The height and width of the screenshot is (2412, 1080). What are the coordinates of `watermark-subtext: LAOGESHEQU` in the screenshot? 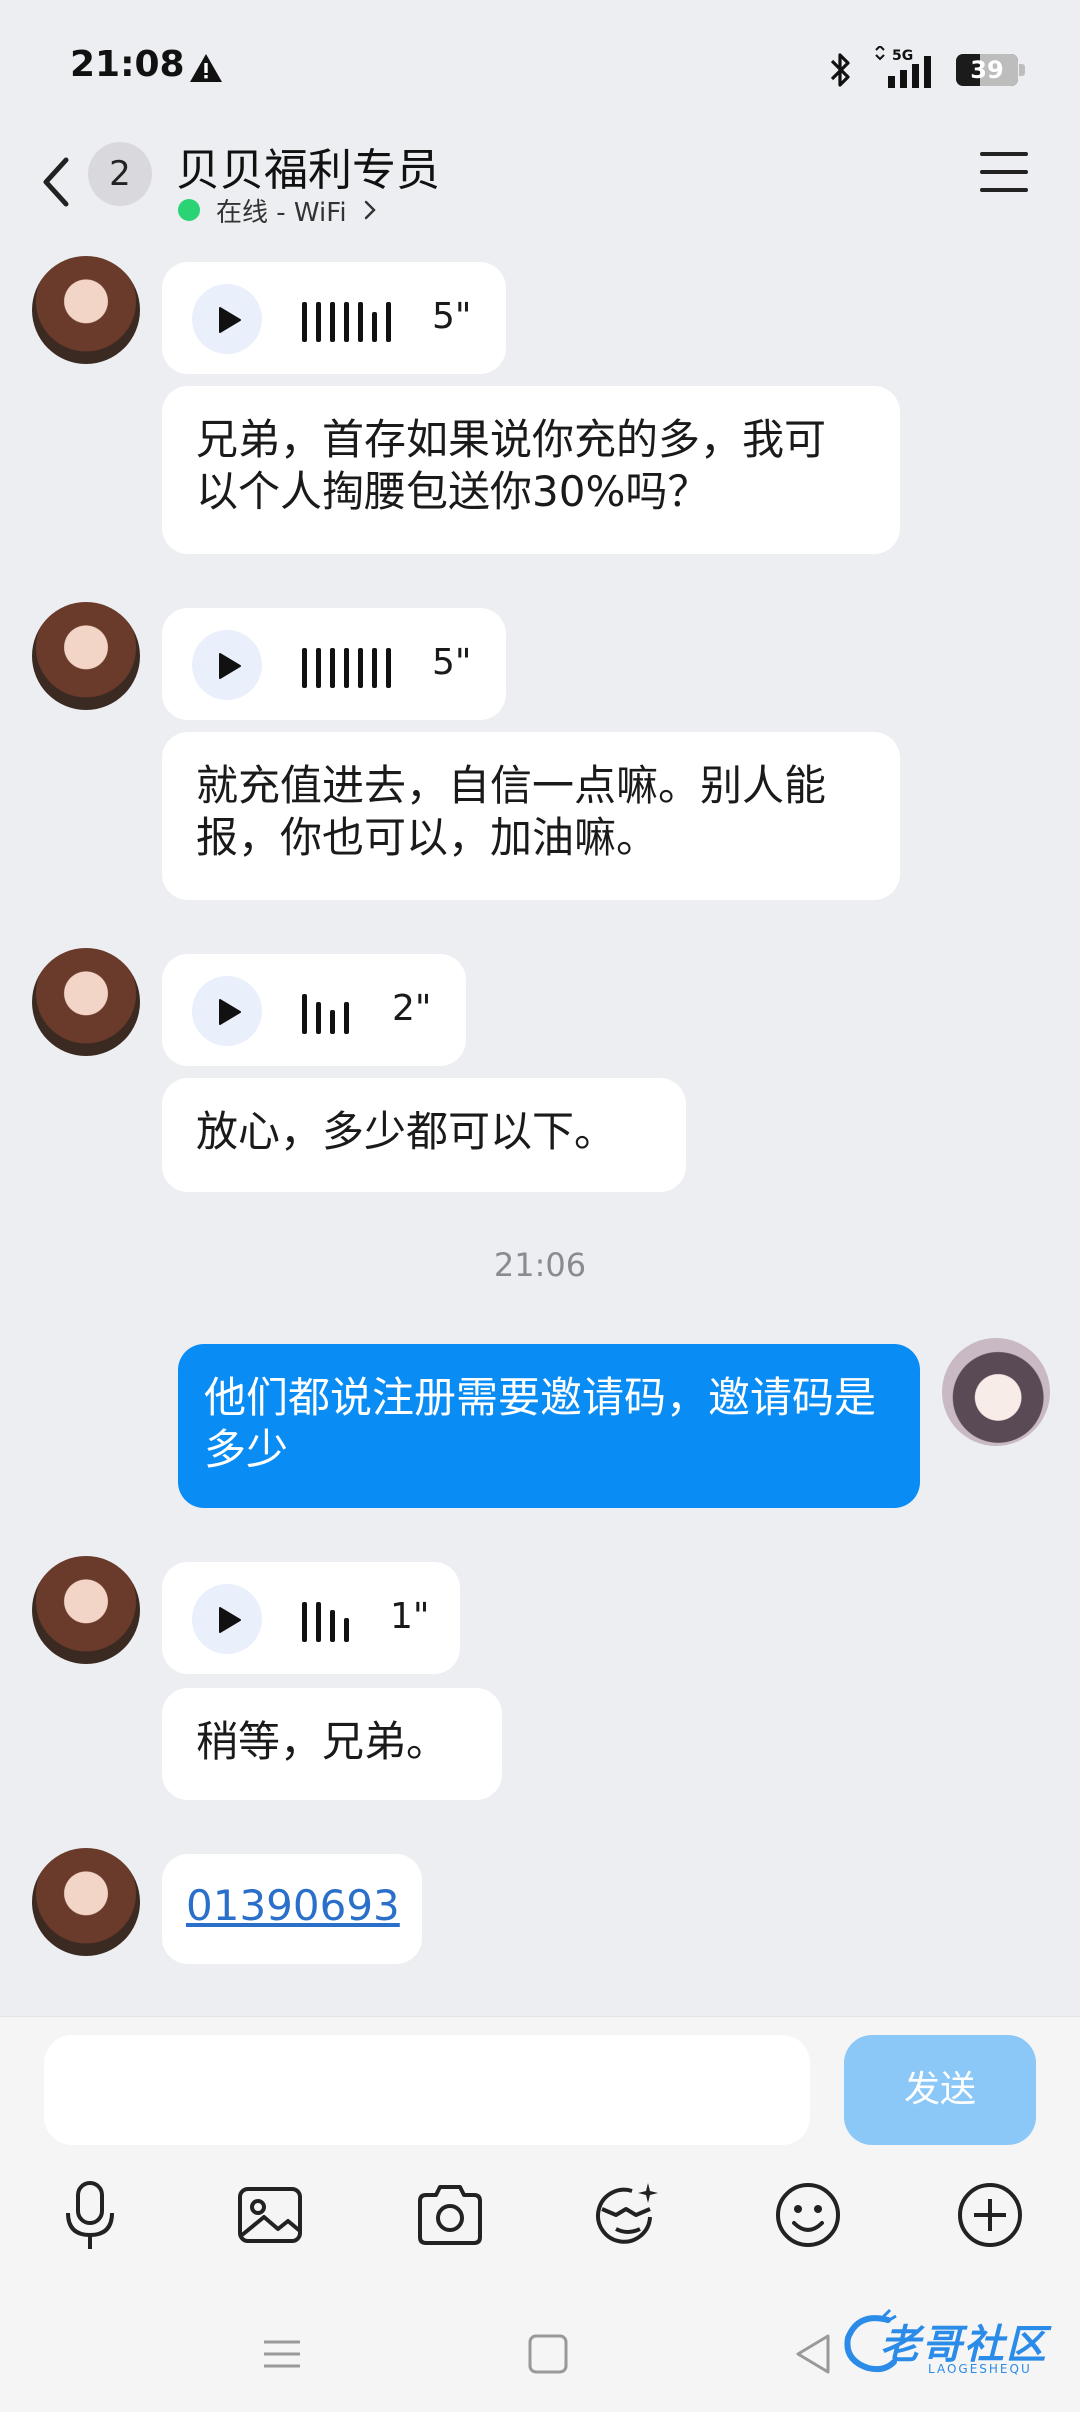 It's located at (980, 2369).